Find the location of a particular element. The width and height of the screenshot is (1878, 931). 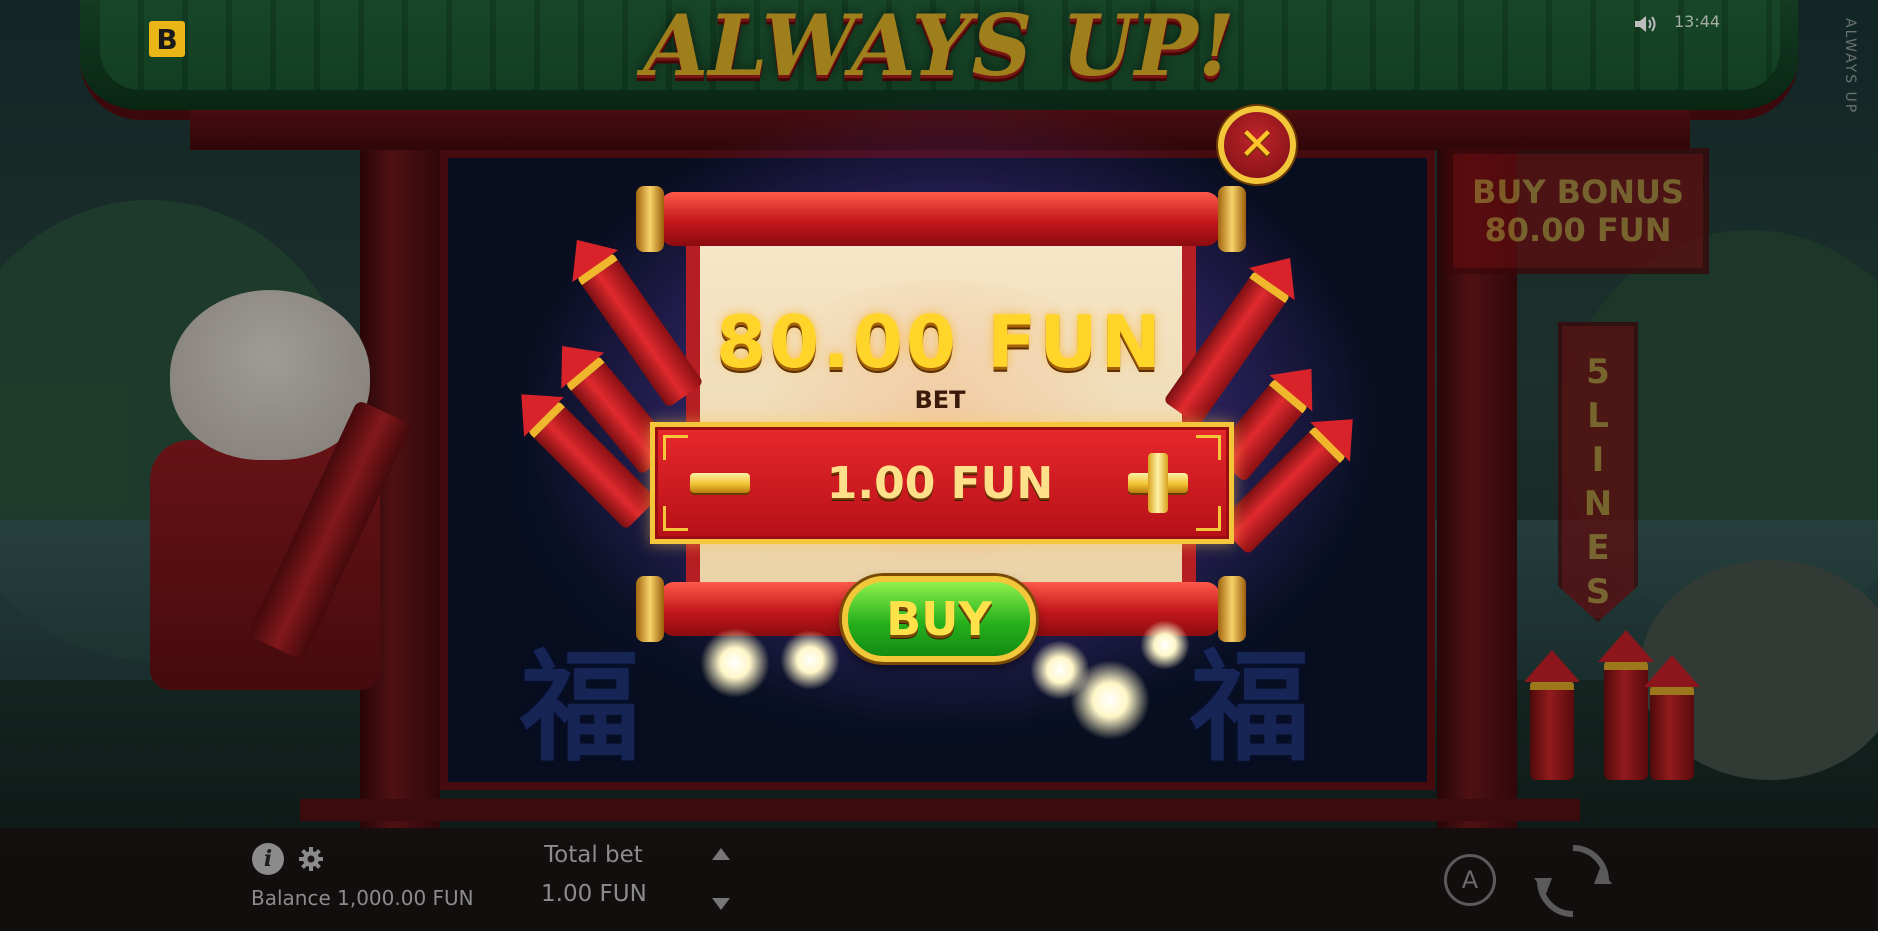

scroll-paper is located at coordinates (941, 420).